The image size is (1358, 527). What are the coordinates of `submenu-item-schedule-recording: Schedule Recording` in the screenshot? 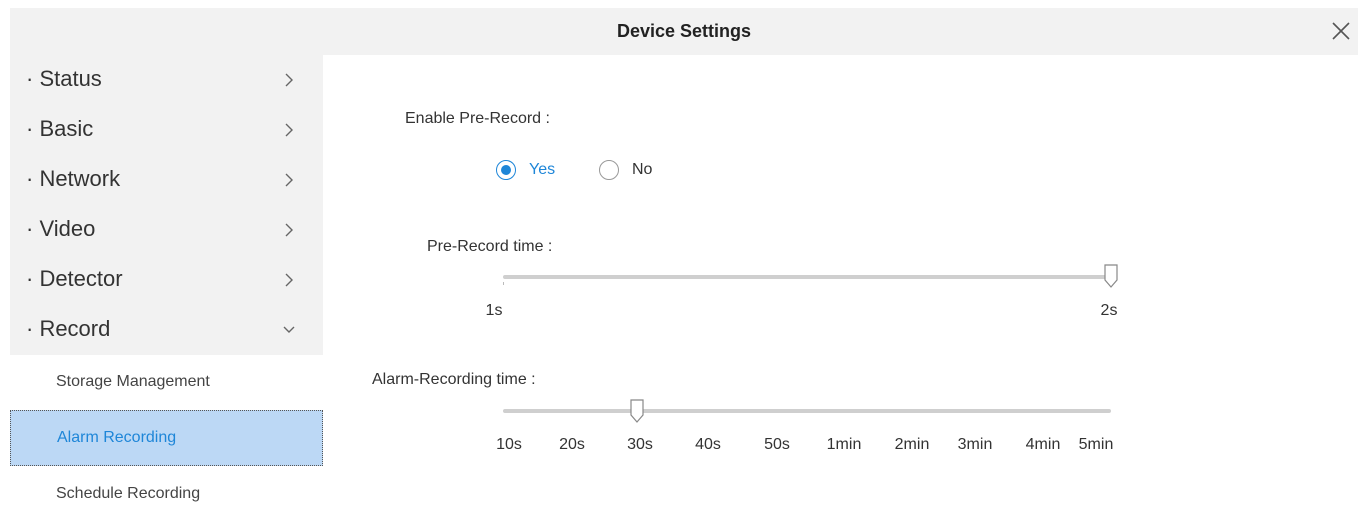 It's located at (166, 495).